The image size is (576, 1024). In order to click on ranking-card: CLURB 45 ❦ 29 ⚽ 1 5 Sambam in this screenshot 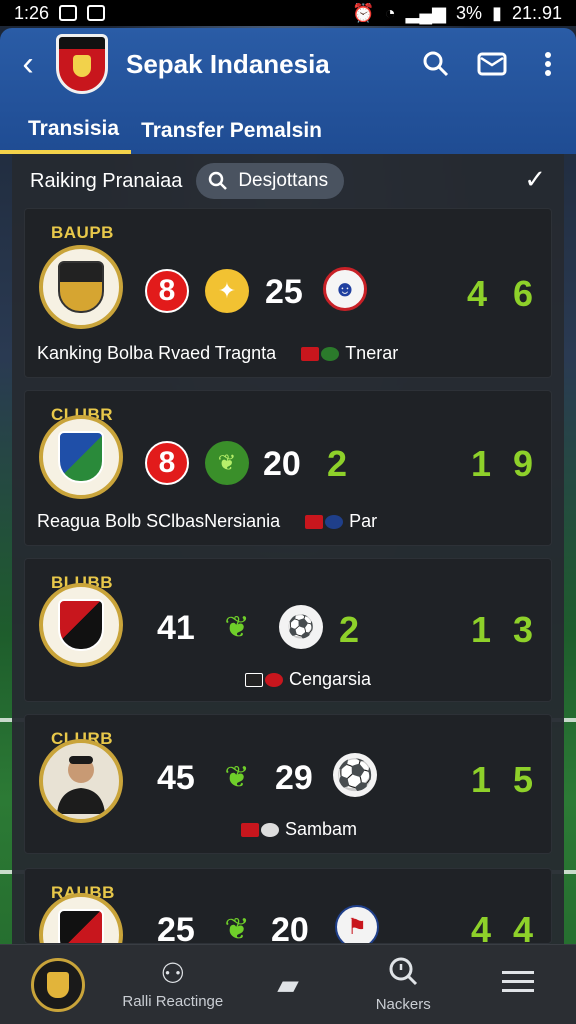, I will do `click(288, 784)`.